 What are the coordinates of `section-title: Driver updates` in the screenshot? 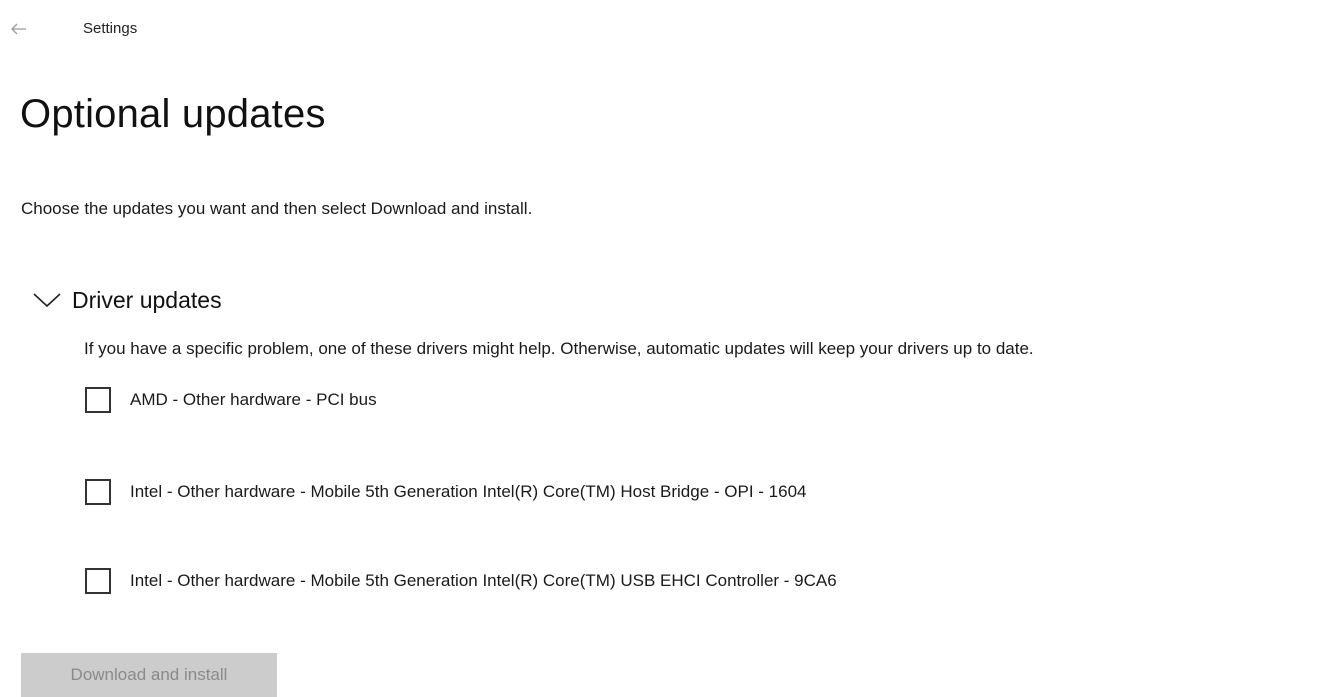 It's located at (147, 299).